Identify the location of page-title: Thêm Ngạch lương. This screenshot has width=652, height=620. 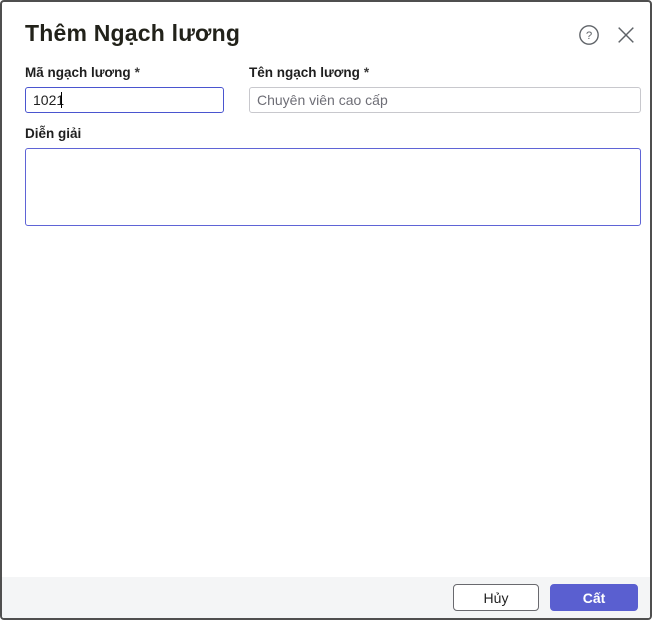
(133, 33).